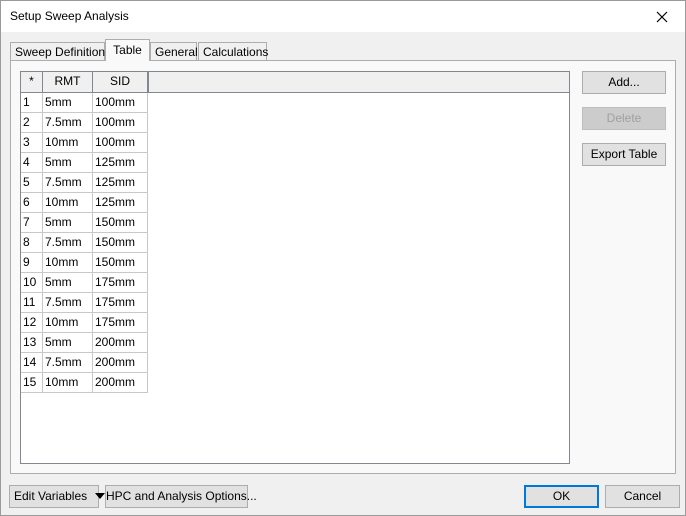 The image size is (686, 516). I want to click on title-bar: Setup Sweep Analysis, so click(343, 16).